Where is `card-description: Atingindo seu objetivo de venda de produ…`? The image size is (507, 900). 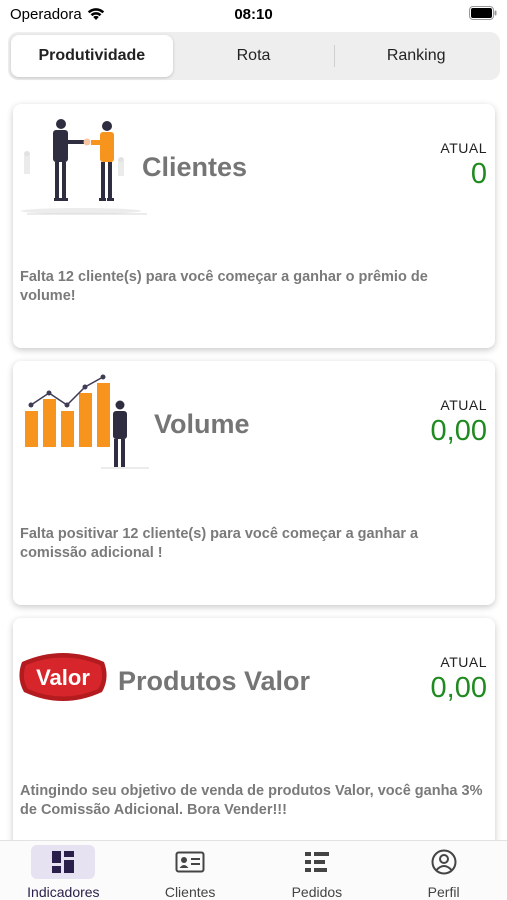 card-description: Atingindo seu objetivo de venda de produ… is located at coordinates (251, 800).